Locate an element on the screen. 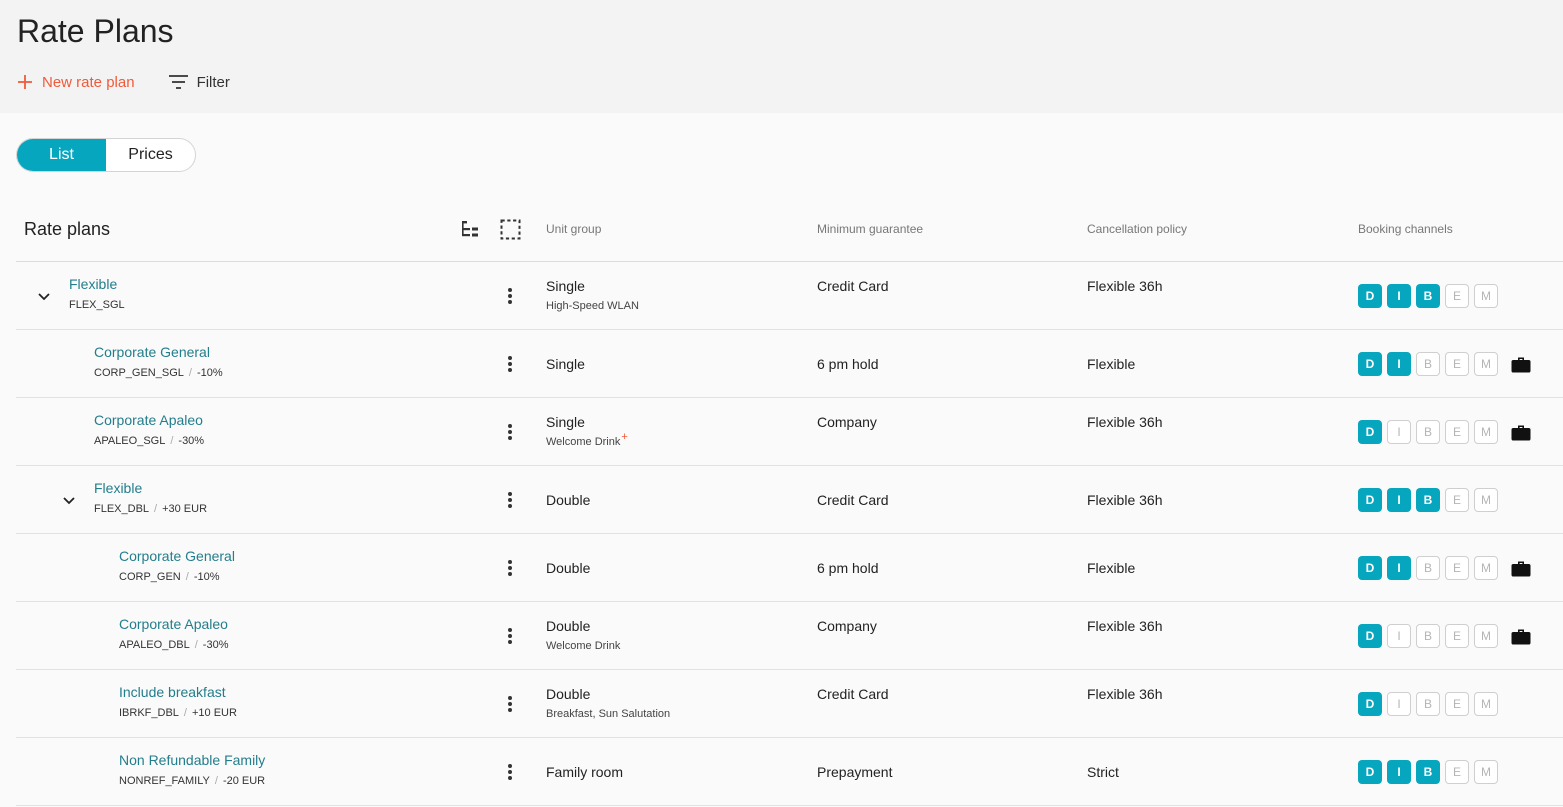 The image size is (1563, 807). unit-group-services-text: Welcome Drink is located at coordinates (583, 442).